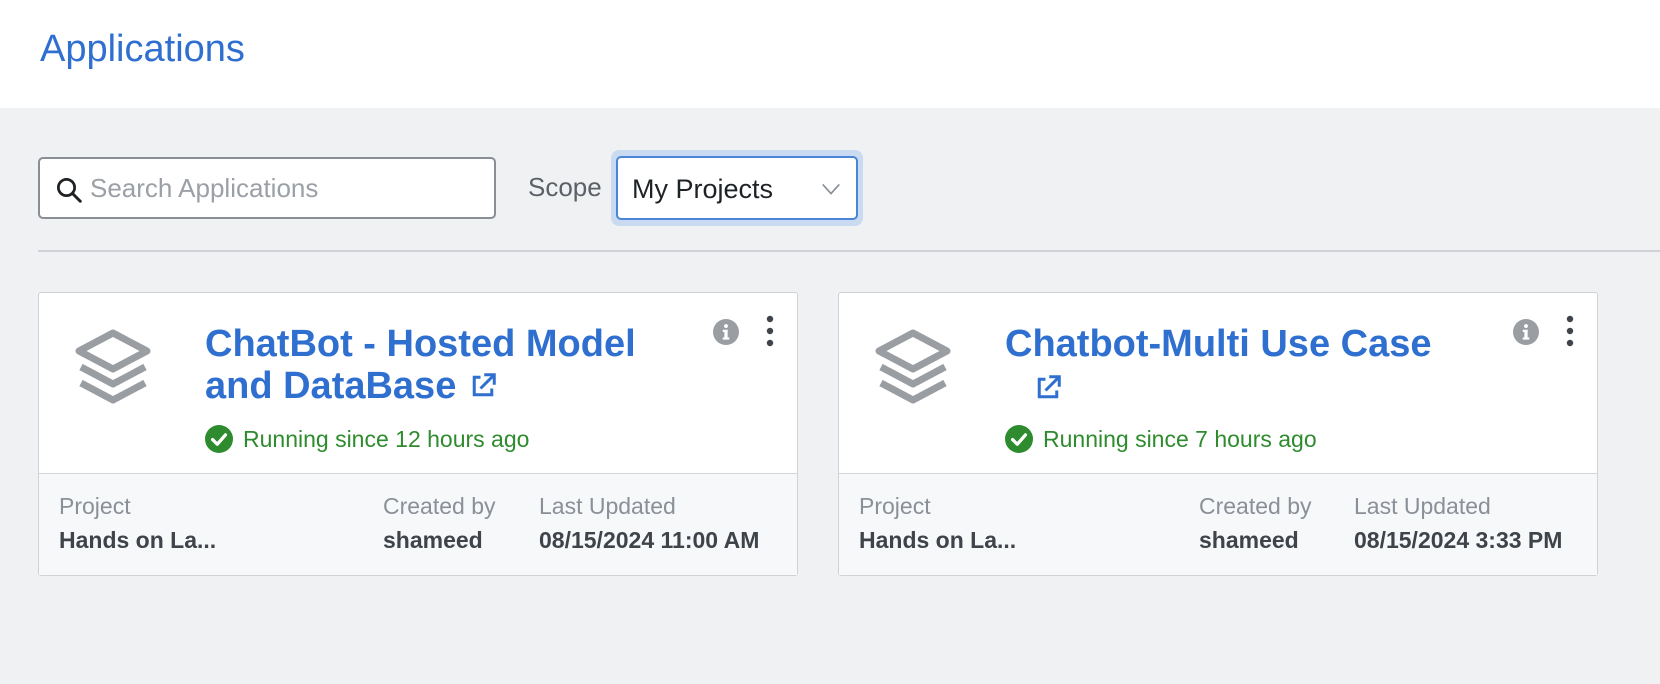  What do you see at coordinates (649, 540) in the screenshot?
I see `last-updated-value: 08/15/2024 11:00 AM` at bounding box center [649, 540].